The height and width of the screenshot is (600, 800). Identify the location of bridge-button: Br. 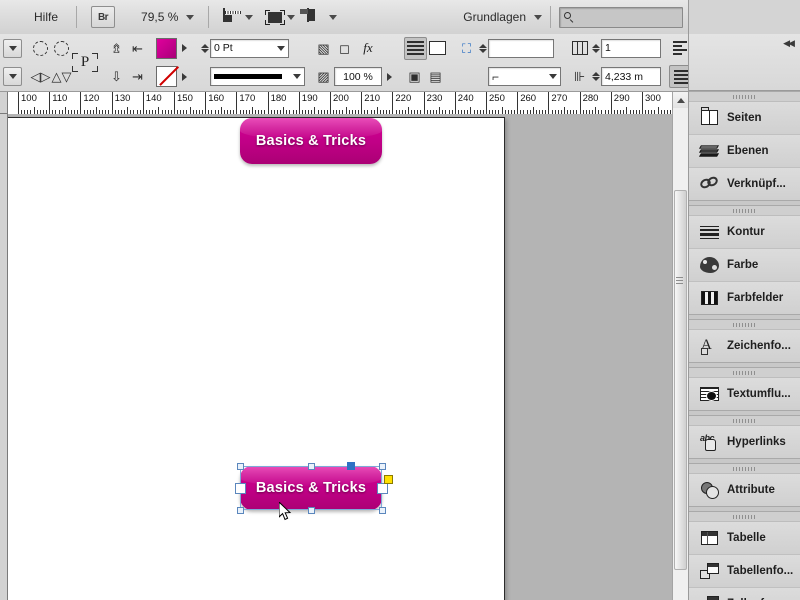
(103, 17).